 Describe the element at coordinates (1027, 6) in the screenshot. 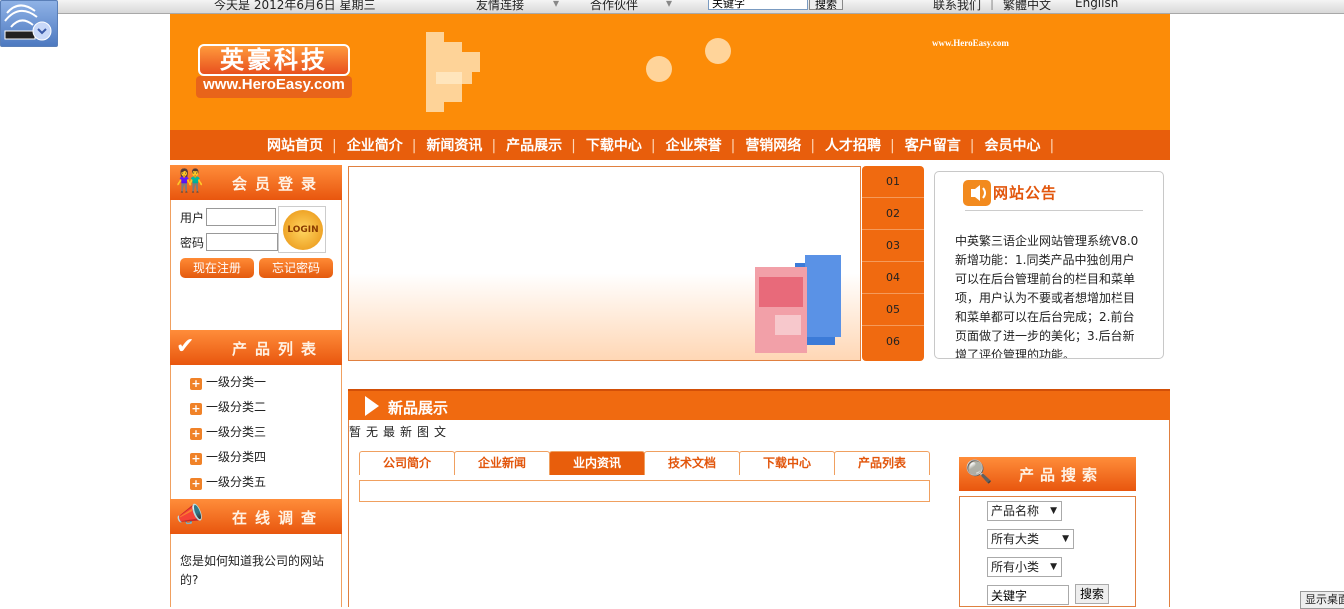

I see `traditional-chinese-link: 繁體中文` at that location.